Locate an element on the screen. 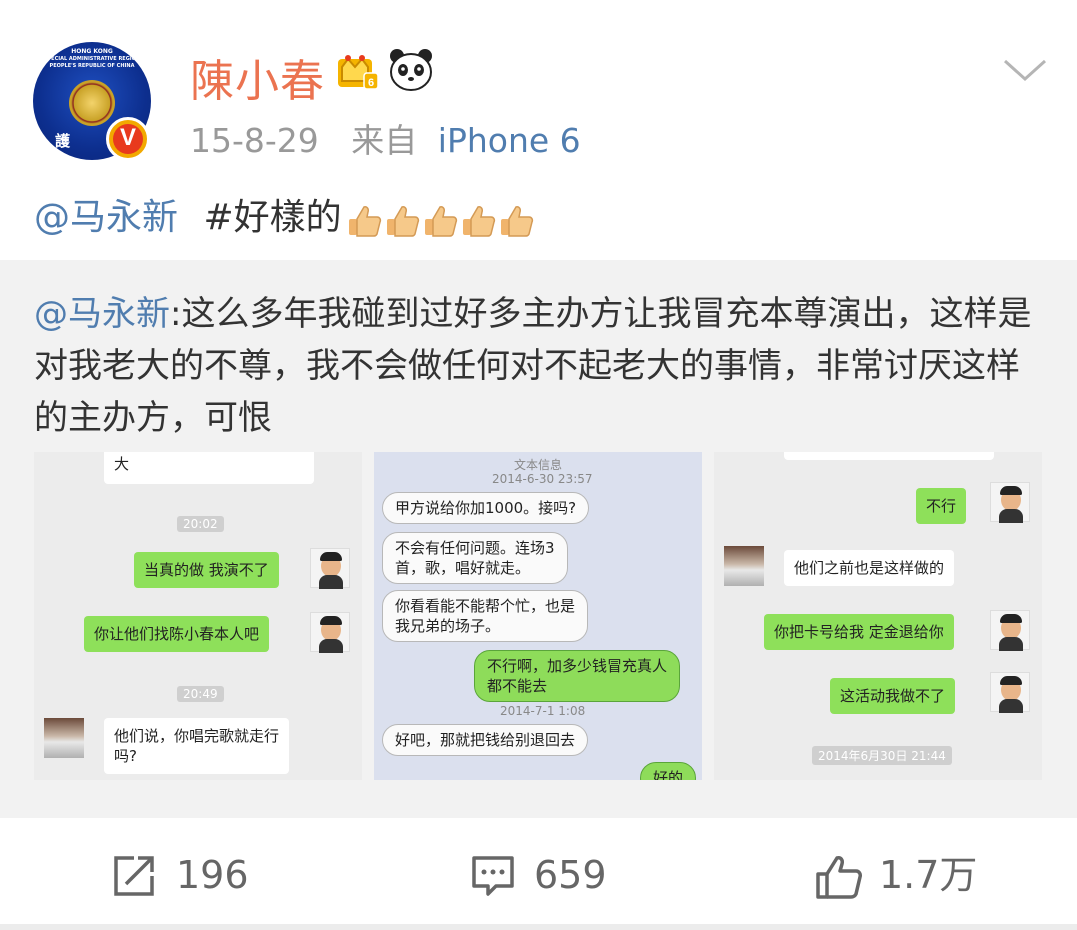 The height and width of the screenshot is (930, 1077). avatar-character: 護 is located at coordinates (63, 141).